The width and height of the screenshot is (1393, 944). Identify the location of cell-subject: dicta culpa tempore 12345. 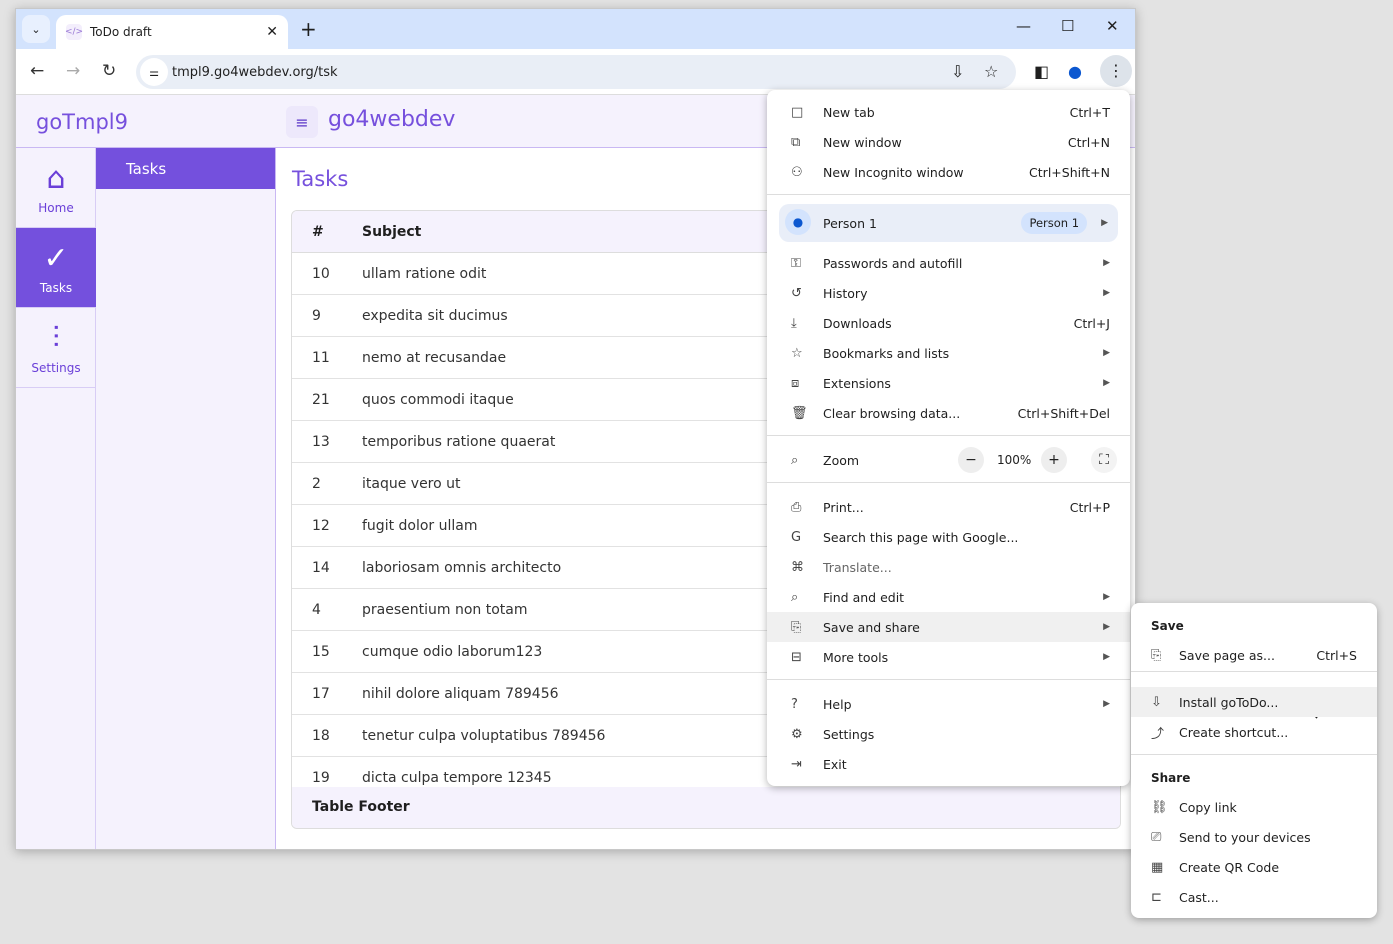
(457, 777).